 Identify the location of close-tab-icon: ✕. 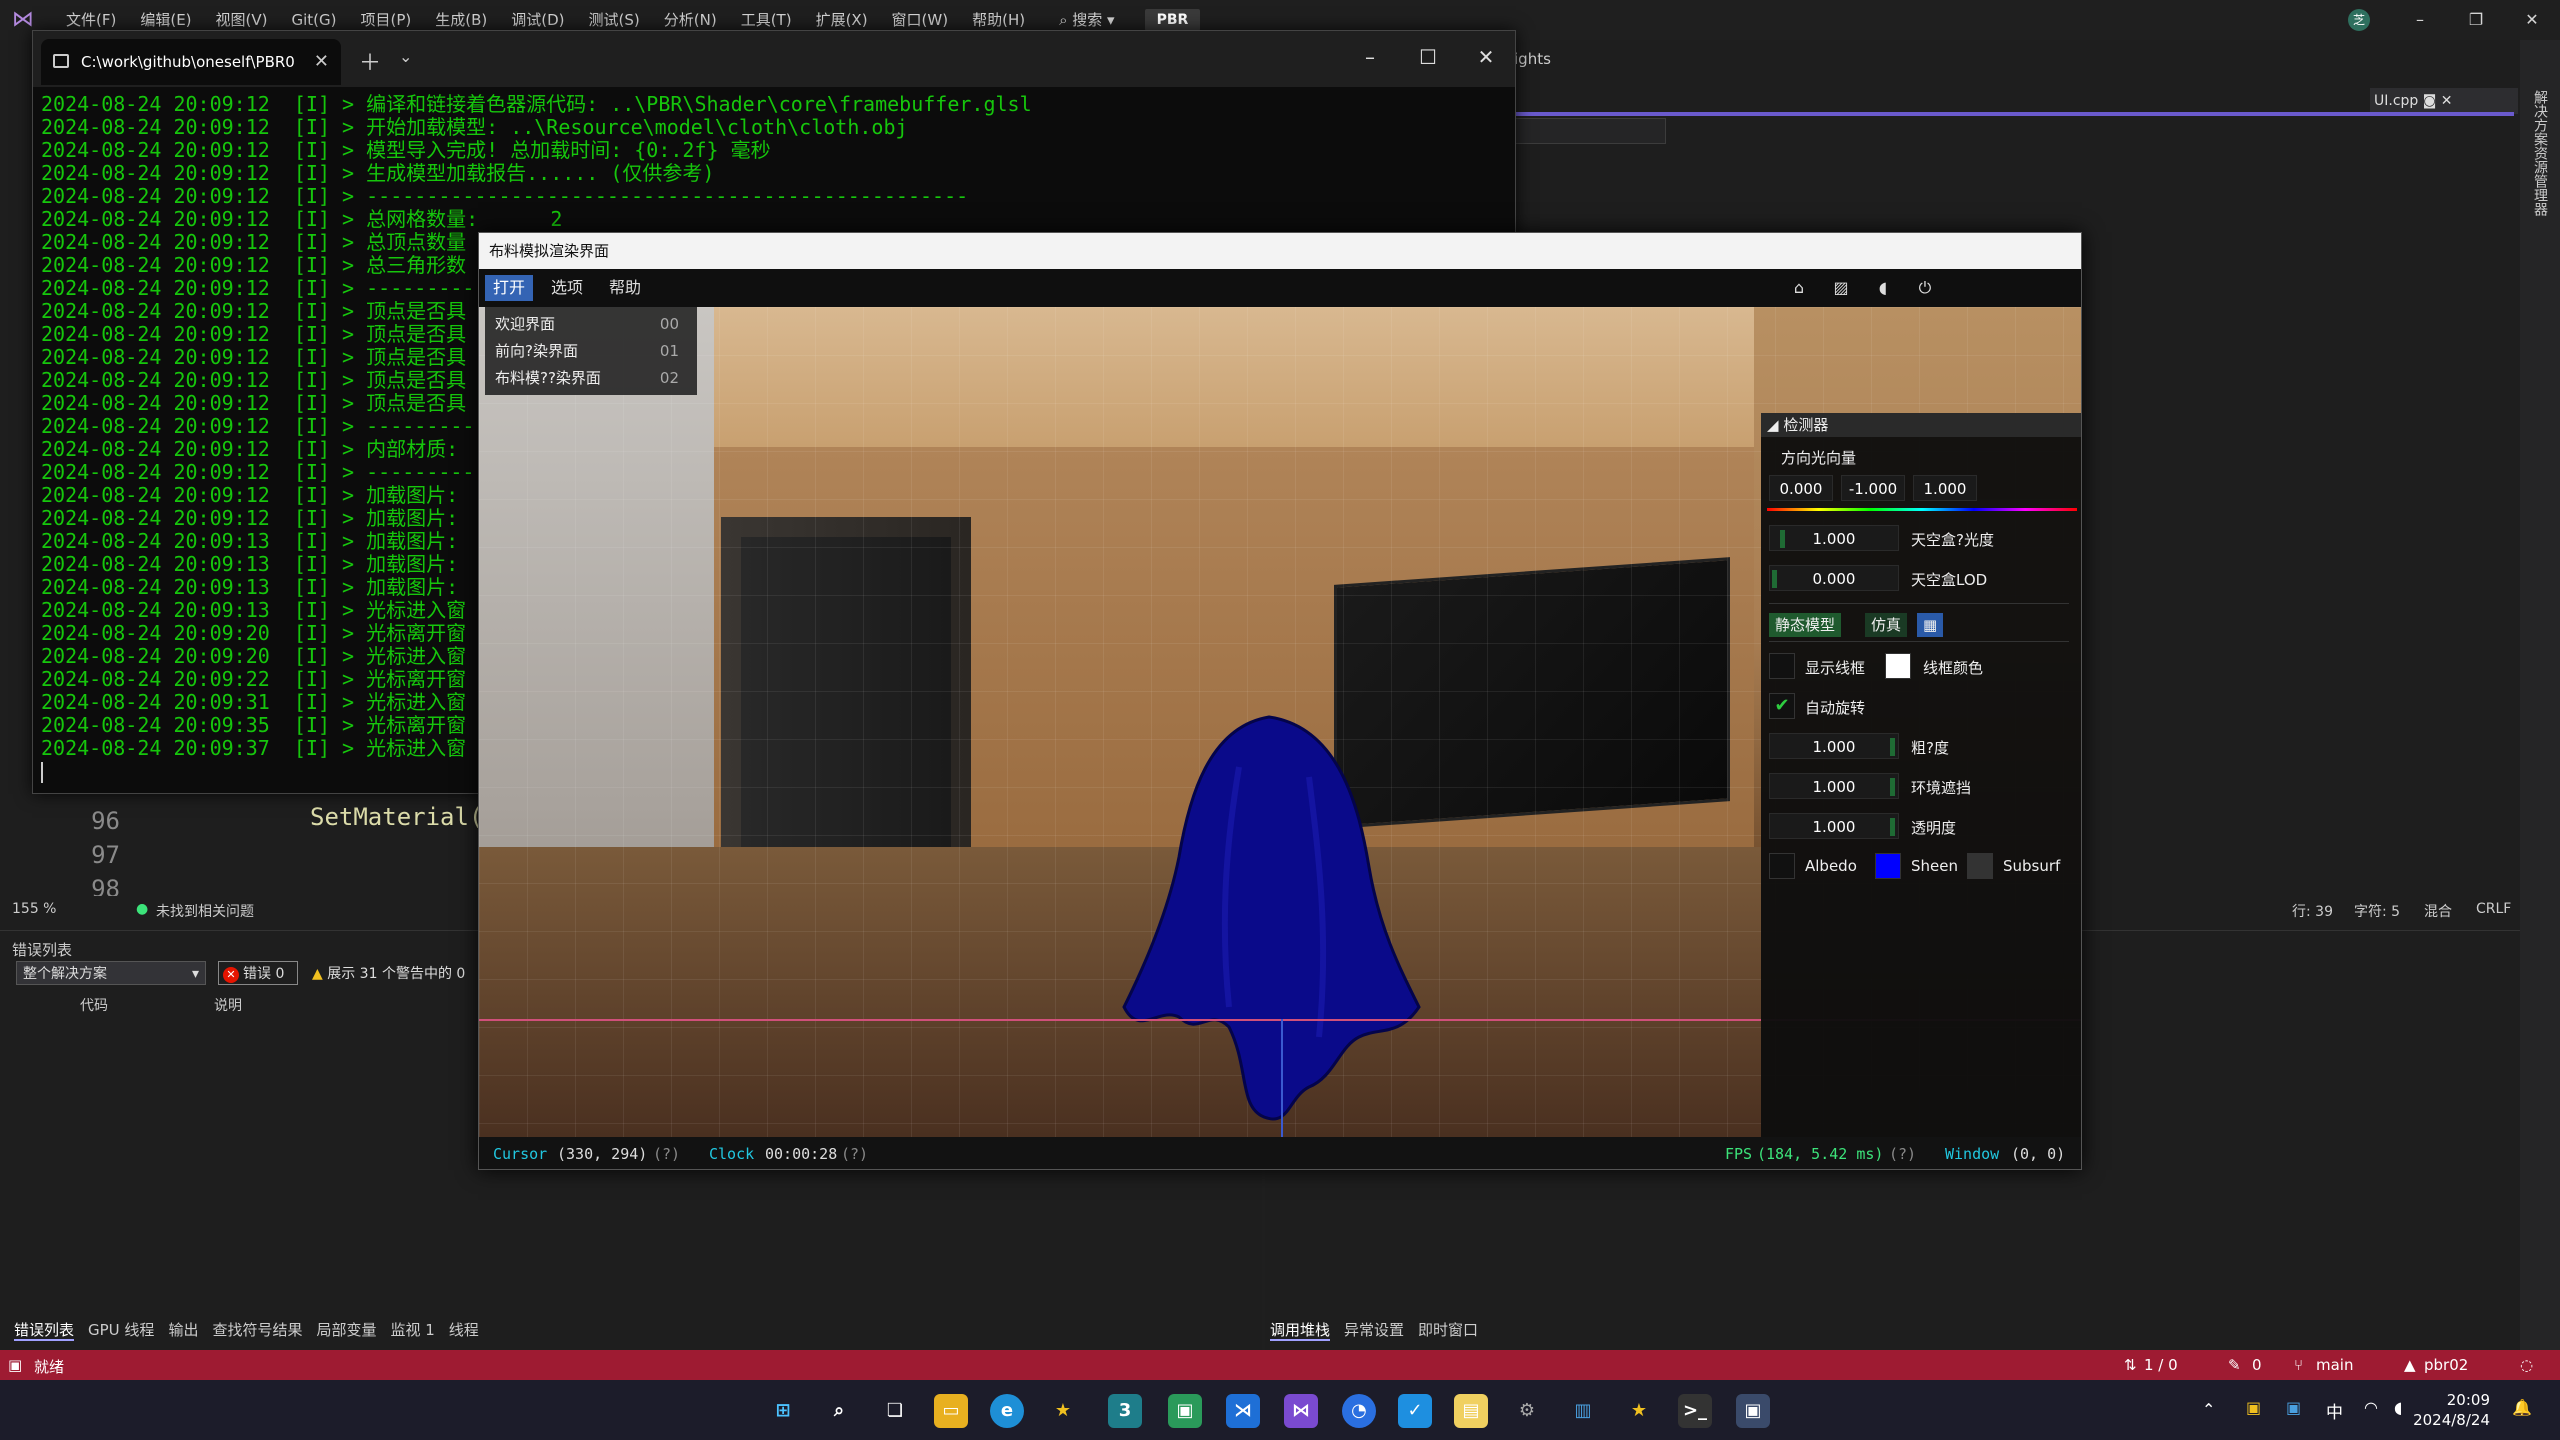
(321, 62).